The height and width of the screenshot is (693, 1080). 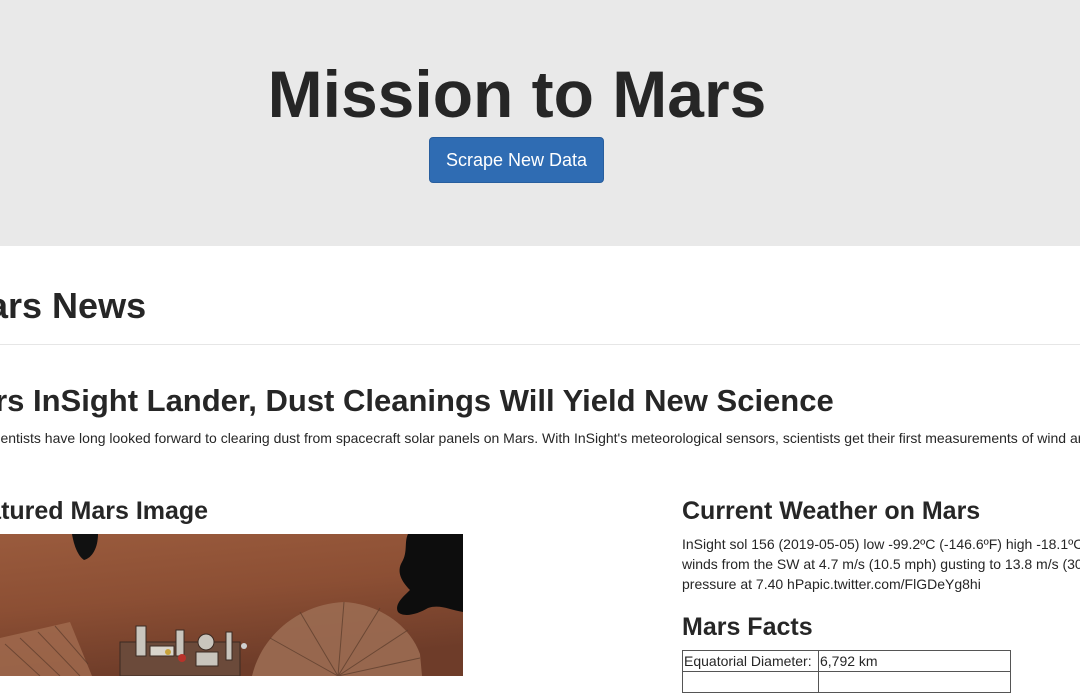 I want to click on page-title: Mission to Mars, so click(x=517, y=94).